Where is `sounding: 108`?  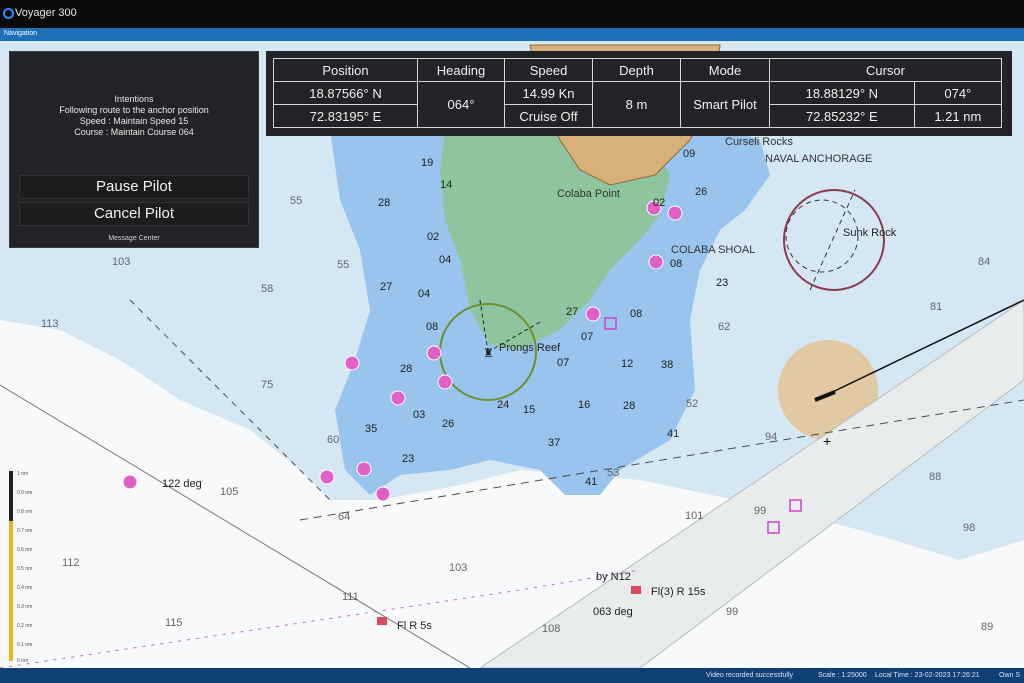
sounding: 108 is located at coordinates (551, 629).